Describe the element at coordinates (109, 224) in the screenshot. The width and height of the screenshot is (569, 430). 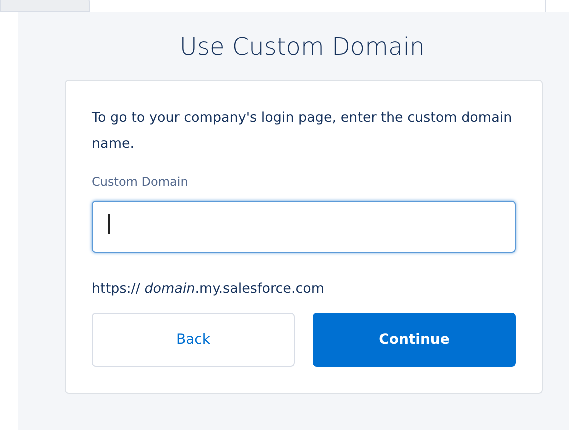
I see `text-cursor` at that location.